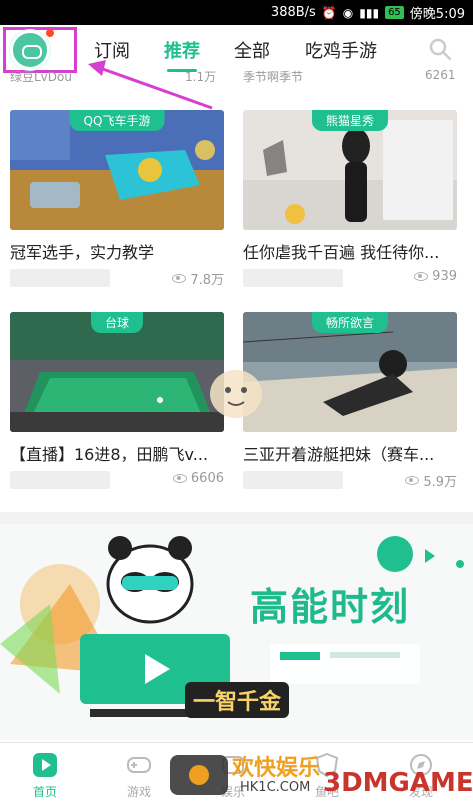  Describe the element at coordinates (236, 518) in the screenshot. I see `section-divider` at that location.